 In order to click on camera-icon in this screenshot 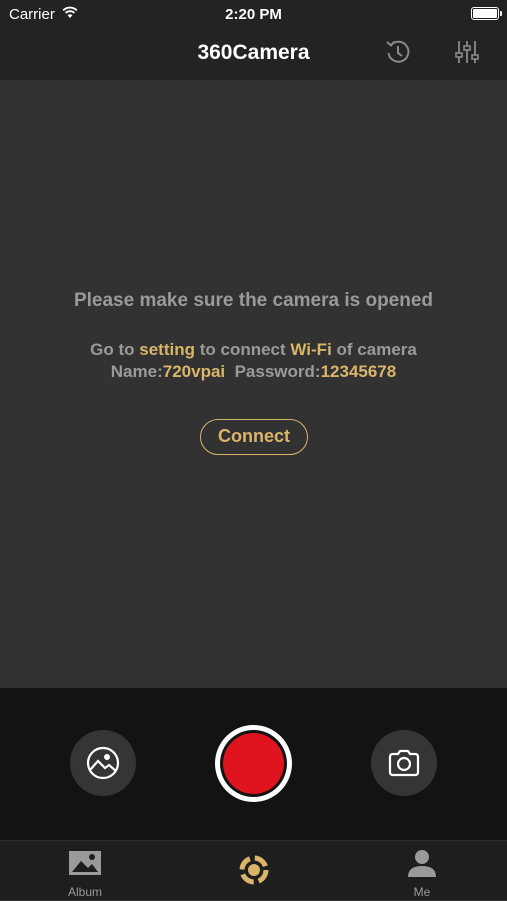, I will do `click(404, 763)`.